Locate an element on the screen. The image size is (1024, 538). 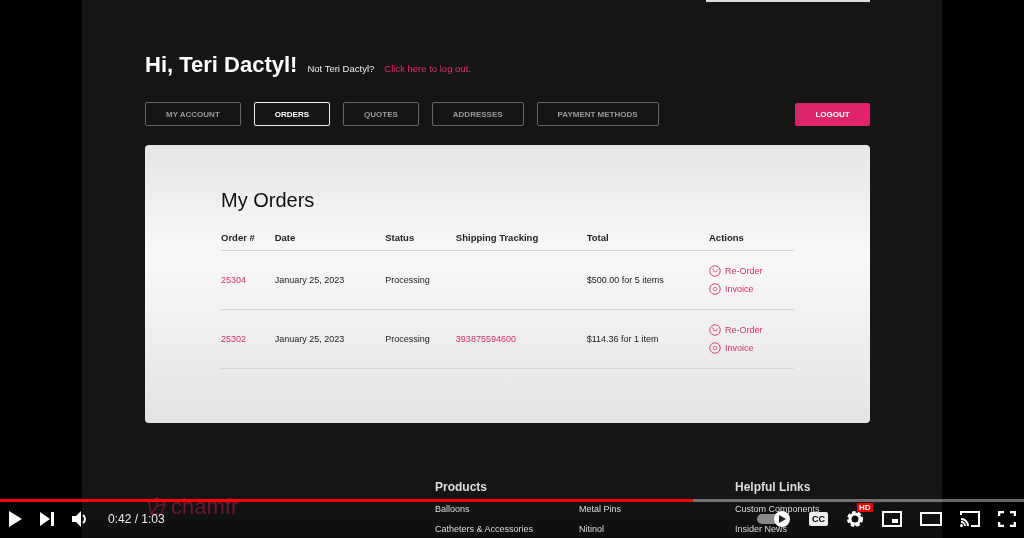
not-user-text: Not Teri Dactyl? is located at coordinates (341, 68).